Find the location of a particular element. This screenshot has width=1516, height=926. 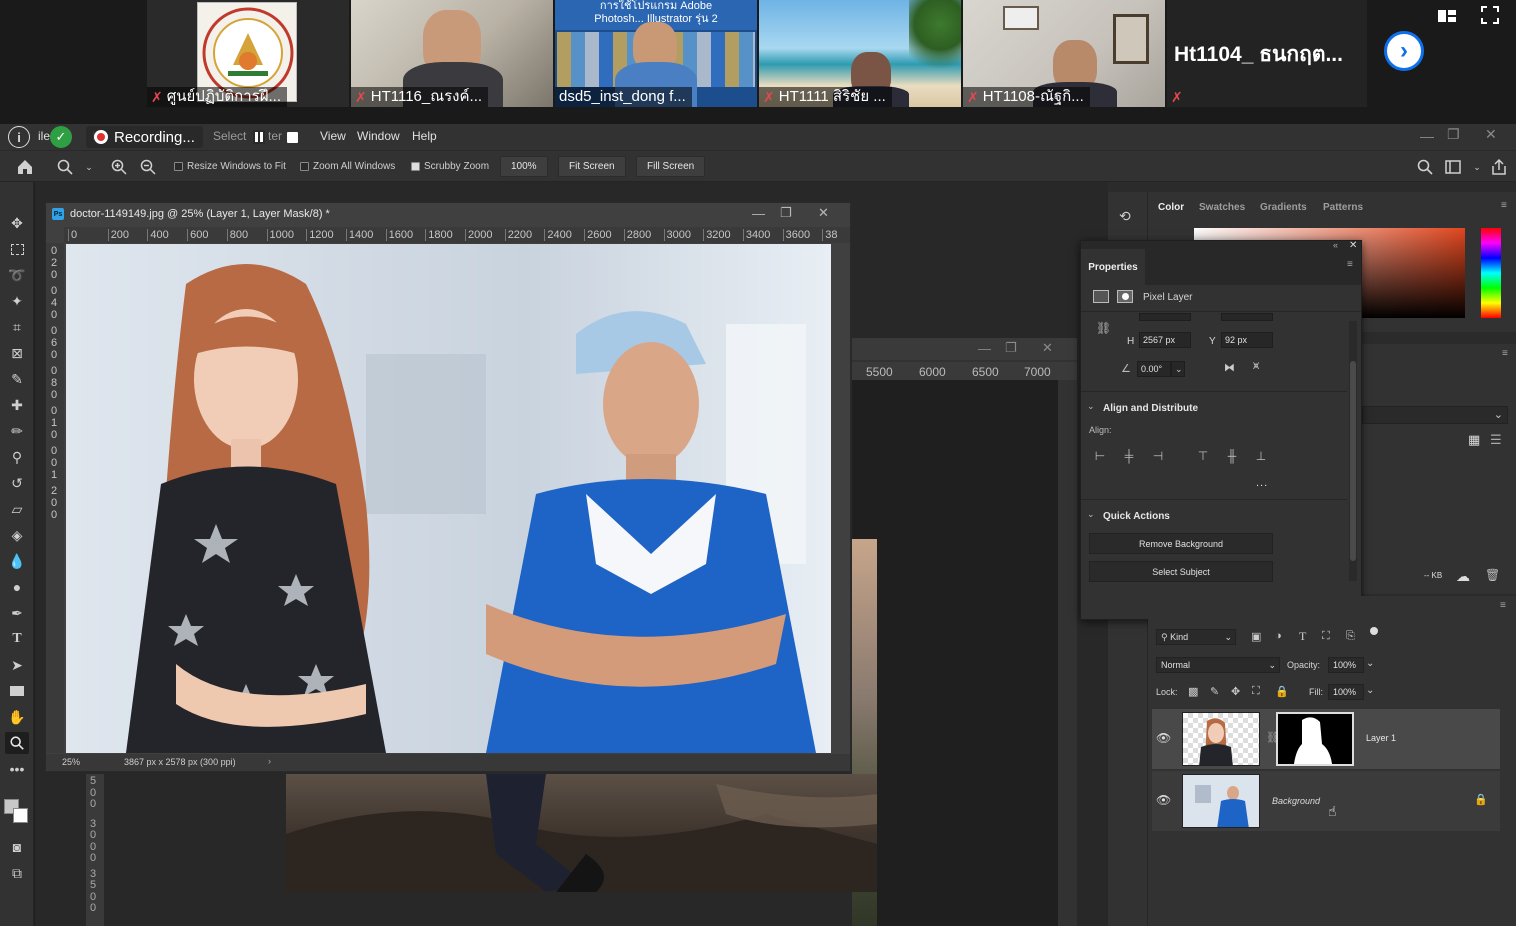

layer-filter-kind-dropdown: ⚲ Kind ⌄ is located at coordinates (1196, 637).